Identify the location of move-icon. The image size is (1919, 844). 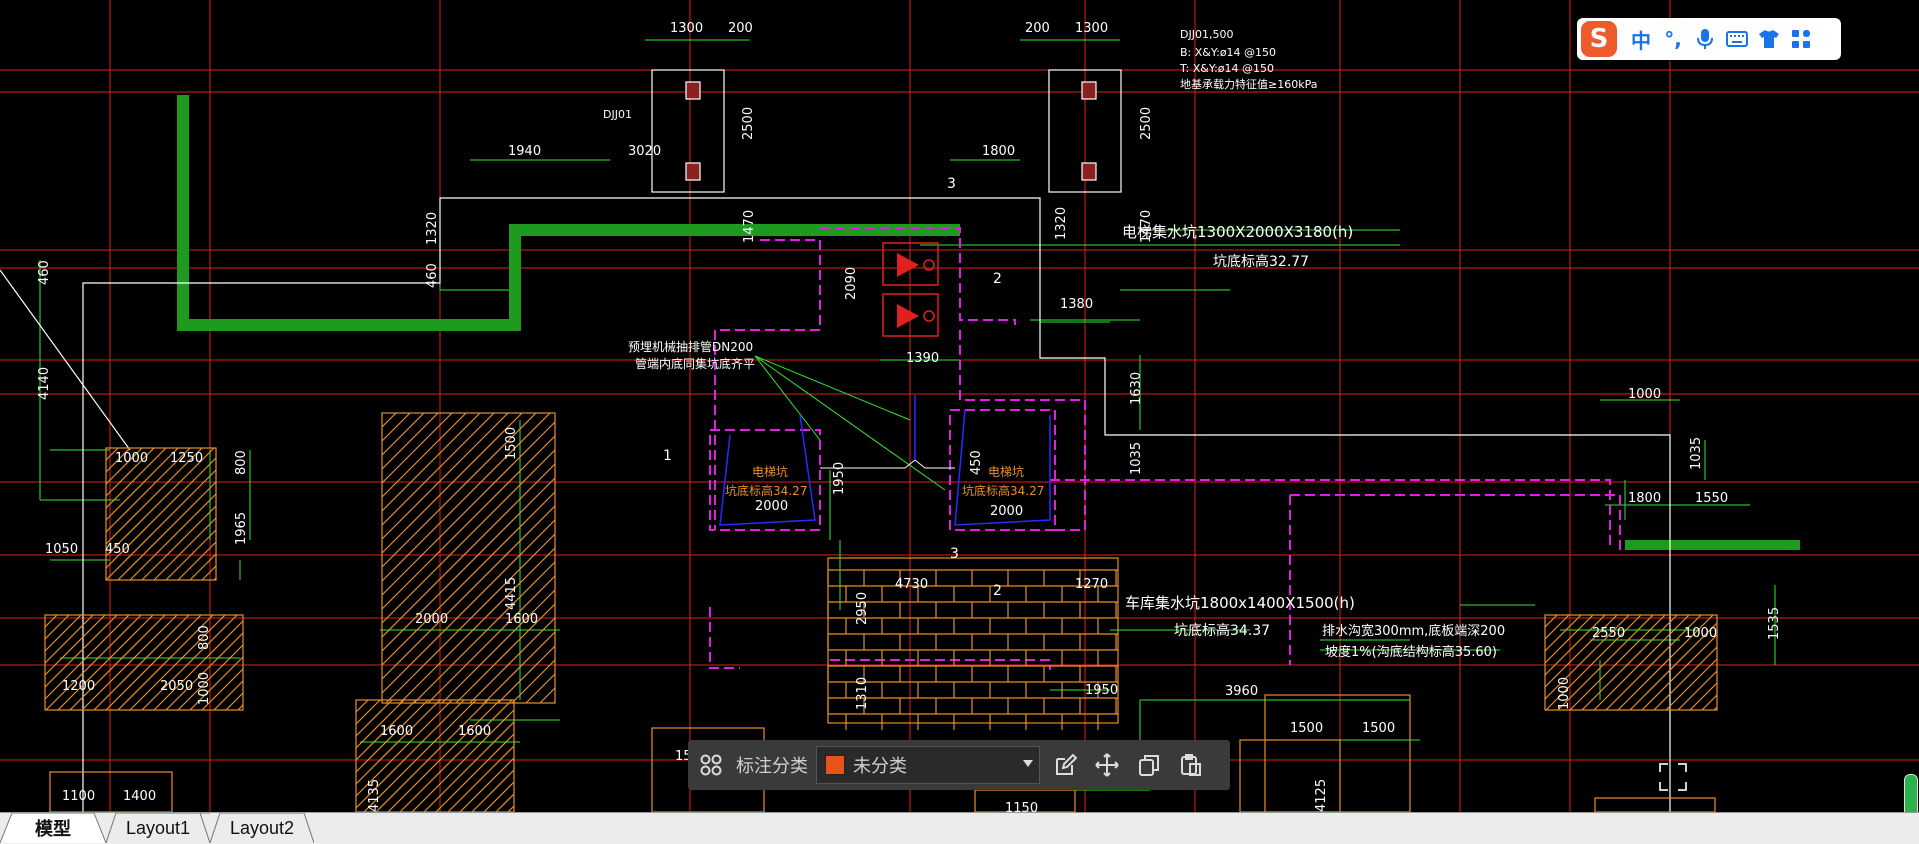
(1107, 765).